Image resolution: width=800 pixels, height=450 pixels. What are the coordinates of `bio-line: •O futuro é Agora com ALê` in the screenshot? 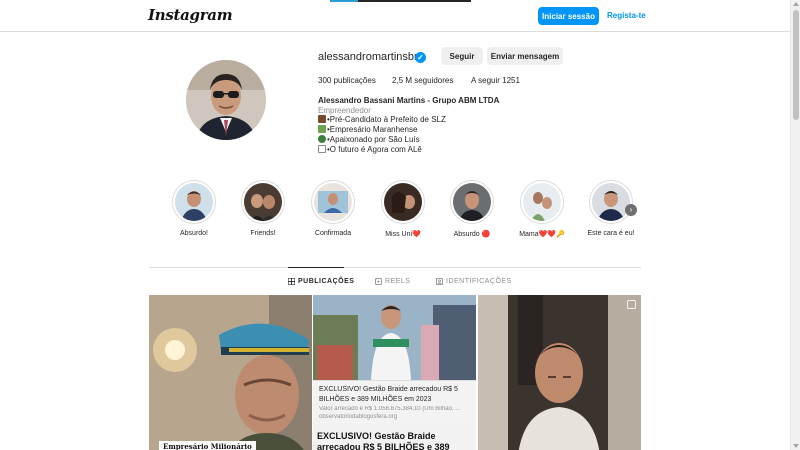 It's located at (370, 149).